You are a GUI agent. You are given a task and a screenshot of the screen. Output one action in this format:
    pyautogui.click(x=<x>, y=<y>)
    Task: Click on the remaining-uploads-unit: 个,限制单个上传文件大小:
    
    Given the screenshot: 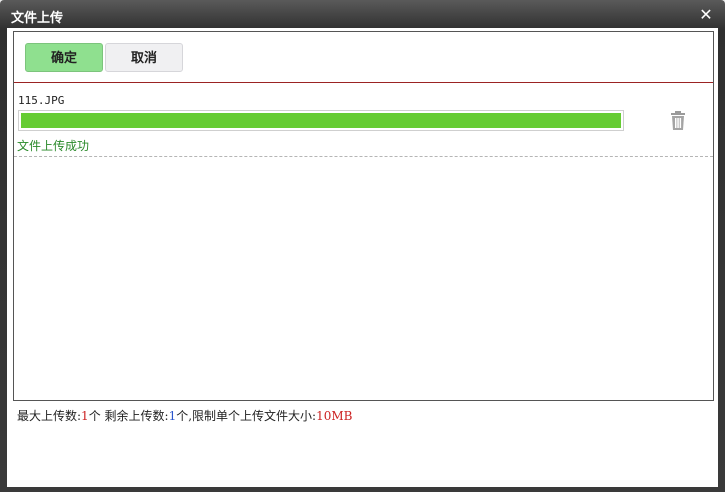 What is the action you would take?
    pyautogui.click(x=246, y=416)
    